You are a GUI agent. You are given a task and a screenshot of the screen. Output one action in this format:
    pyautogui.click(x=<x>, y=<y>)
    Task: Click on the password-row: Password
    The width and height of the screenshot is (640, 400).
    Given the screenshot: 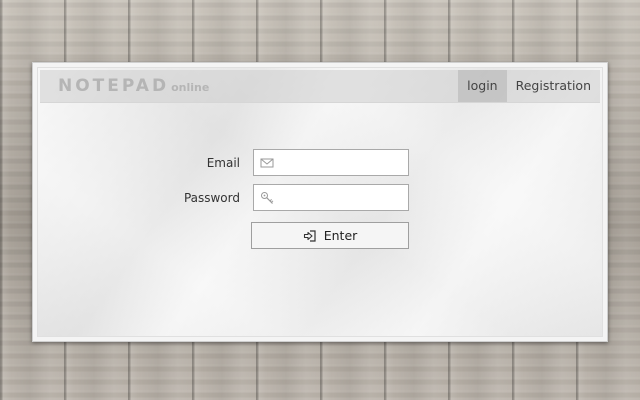 What is the action you would take?
    pyautogui.click(x=326, y=198)
    